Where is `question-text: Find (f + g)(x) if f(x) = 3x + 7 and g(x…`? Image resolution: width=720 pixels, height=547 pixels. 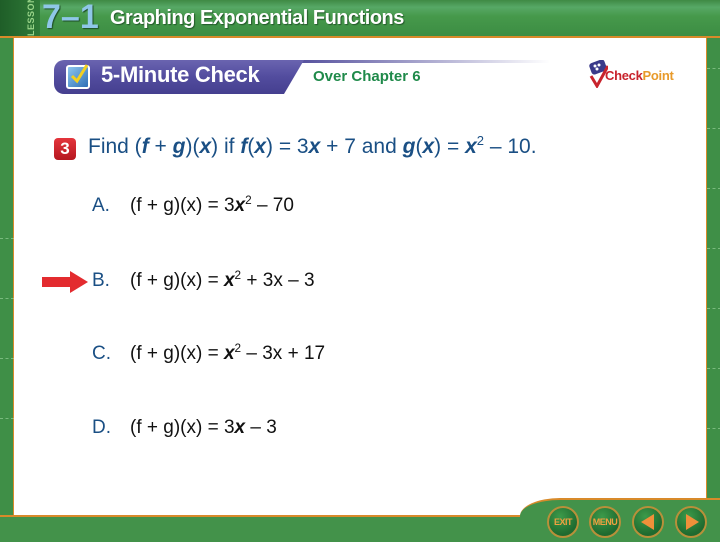 question-text: Find (f + g)(x) if f(x) = 3x + 7 and g(x… is located at coordinates (312, 145).